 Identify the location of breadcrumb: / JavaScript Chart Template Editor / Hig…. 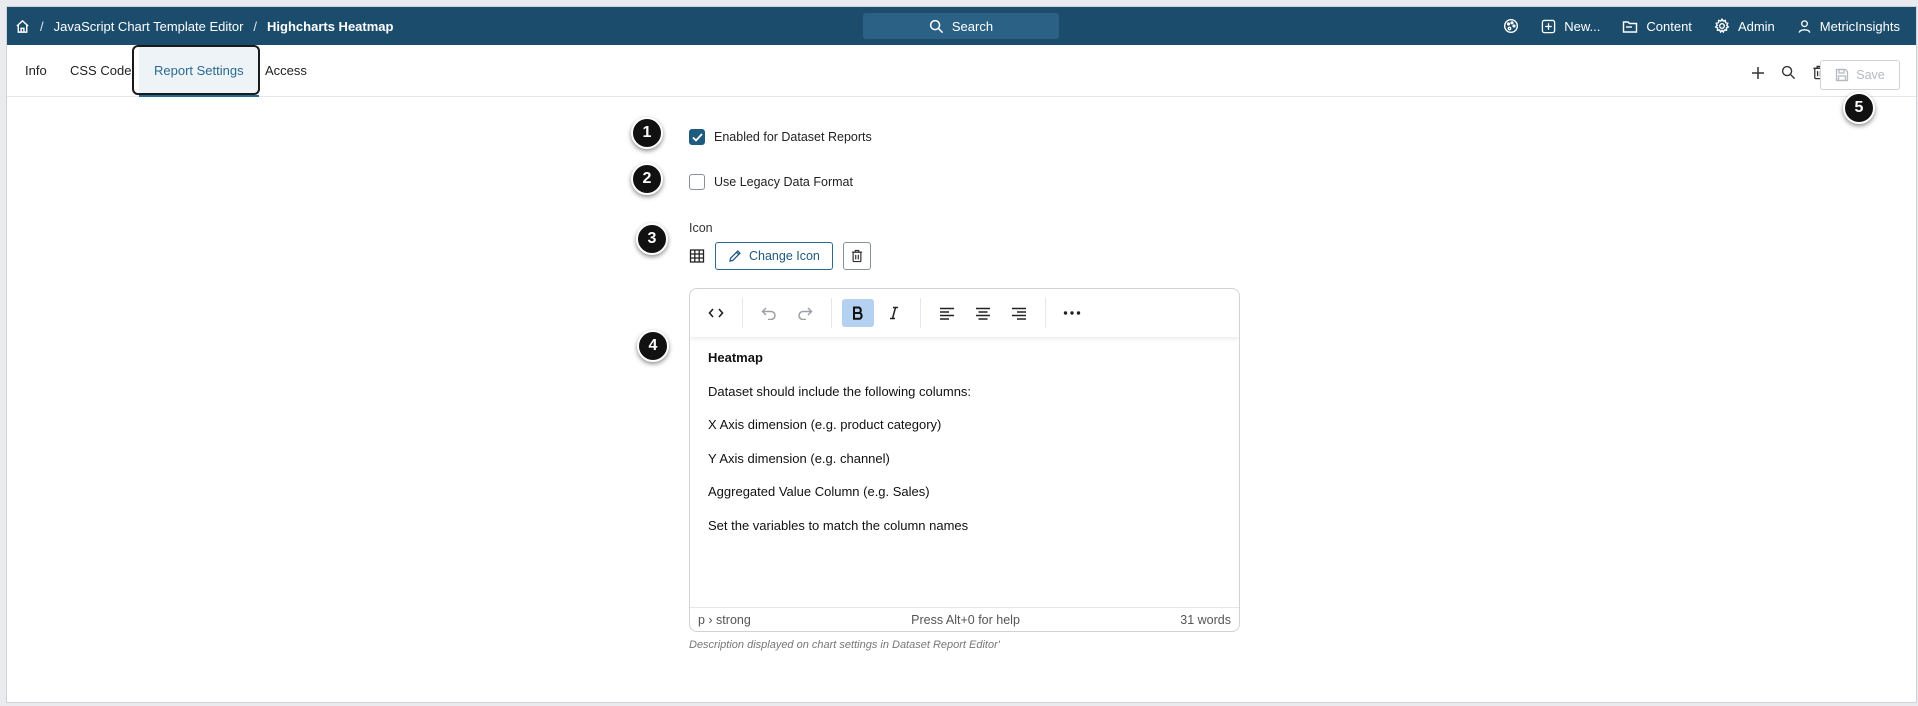
(200, 26).